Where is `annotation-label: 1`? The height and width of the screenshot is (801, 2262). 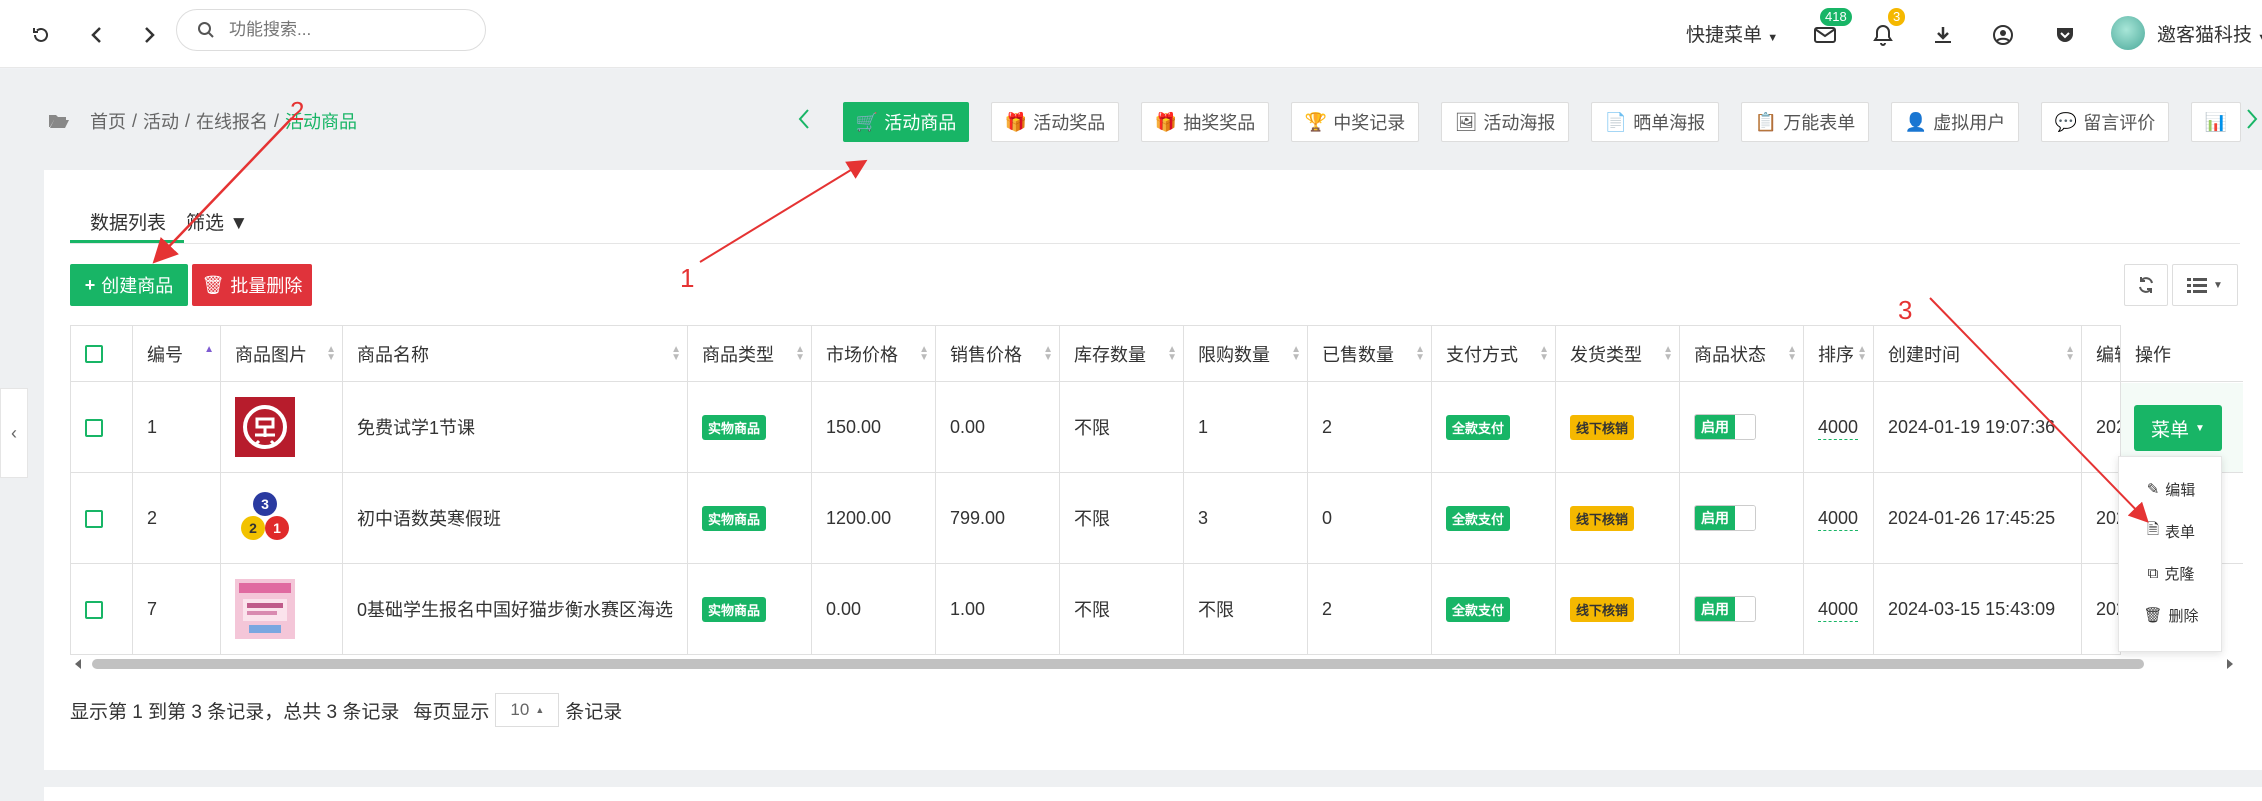 annotation-label: 1 is located at coordinates (687, 278).